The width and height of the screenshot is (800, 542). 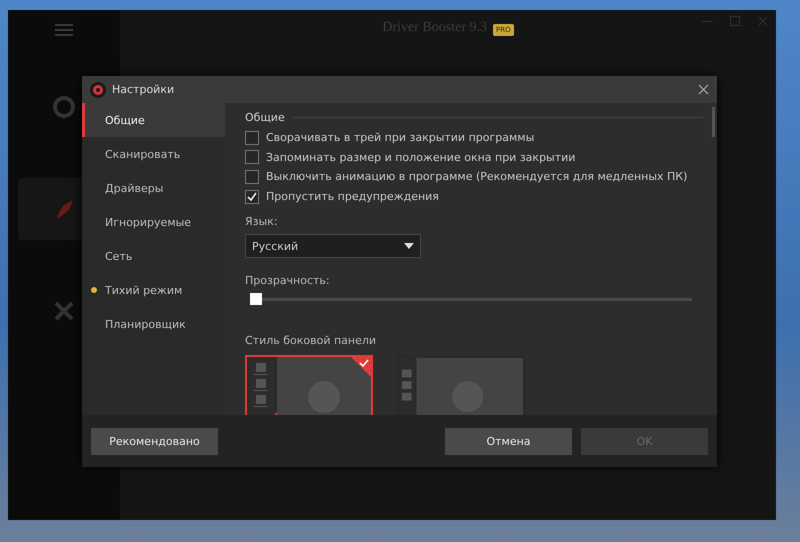 What do you see at coordinates (262, 221) in the screenshot?
I see `language-label: Язык:` at bounding box center [262, 221].